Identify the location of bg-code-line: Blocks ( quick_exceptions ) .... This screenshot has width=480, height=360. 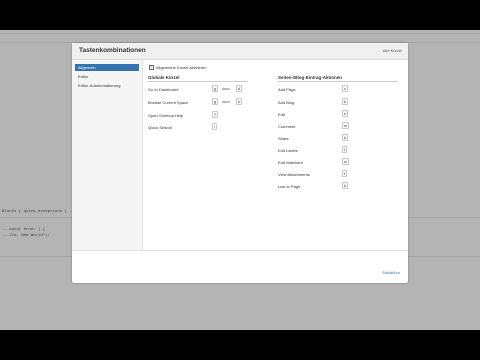
(39, 212).